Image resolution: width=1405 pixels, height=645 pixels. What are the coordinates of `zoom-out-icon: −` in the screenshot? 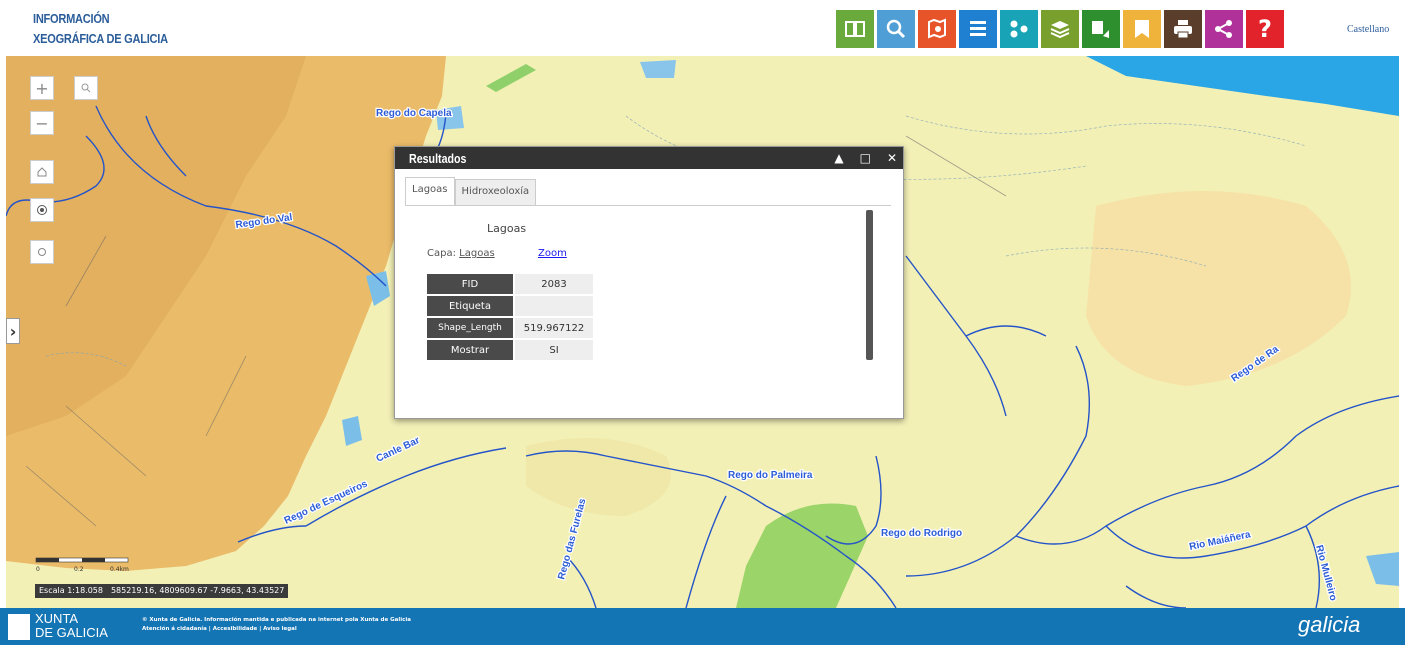 It's located at (42, 123).